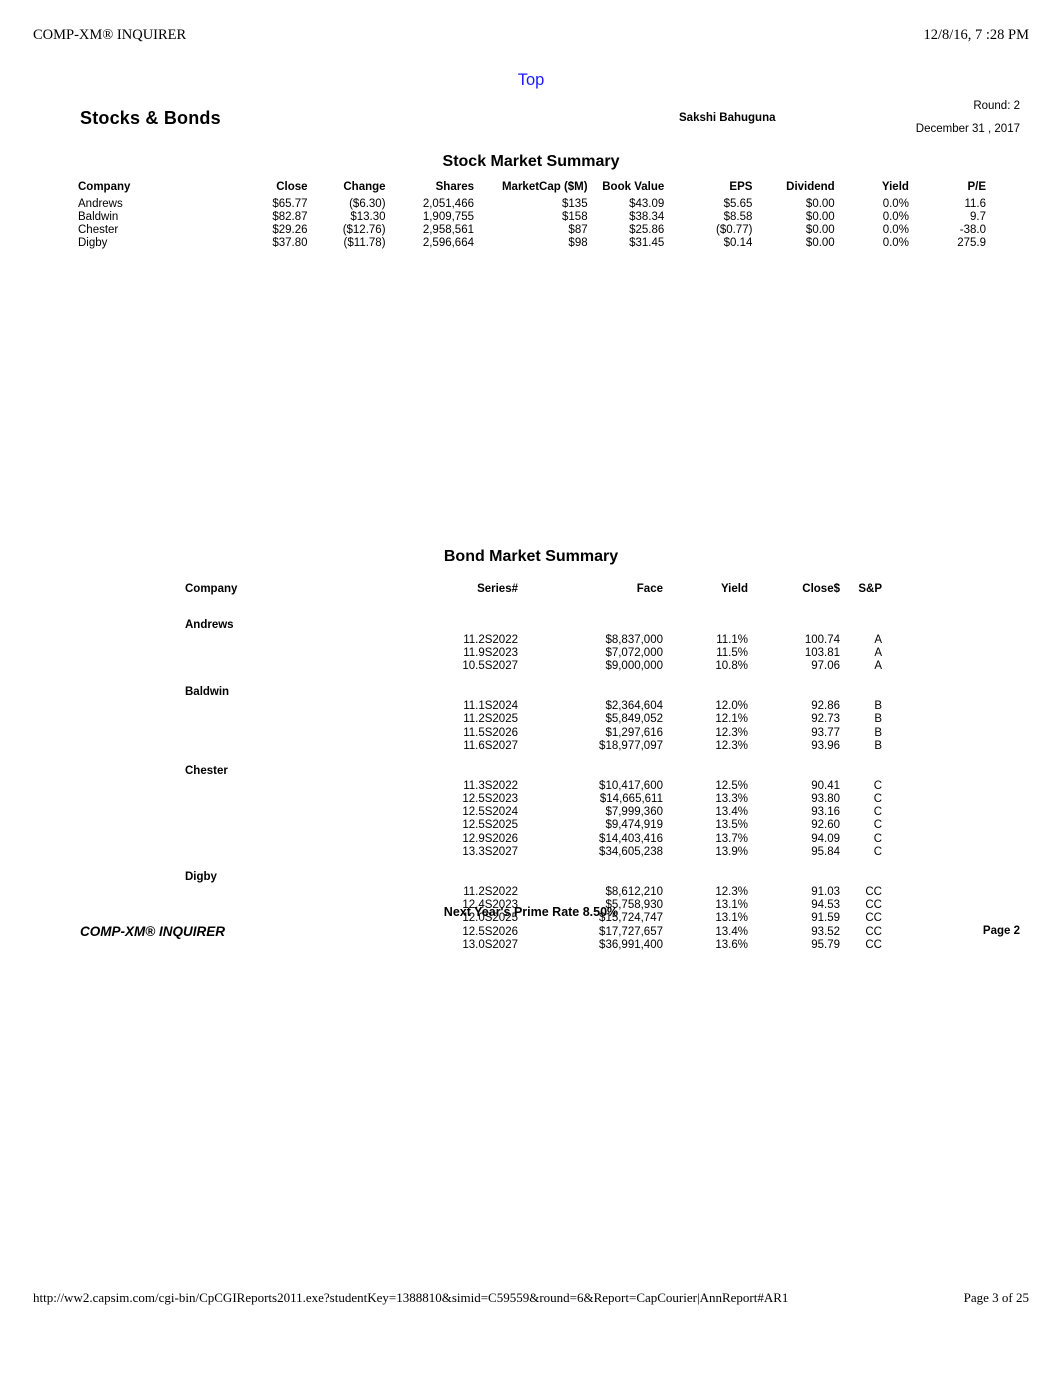 This screenshot has height=1377, width=1062. What do you see at coordinates (211, 589) in the screenshot?
I see `bond-col-company: Company` at bounding box center [211, 589].